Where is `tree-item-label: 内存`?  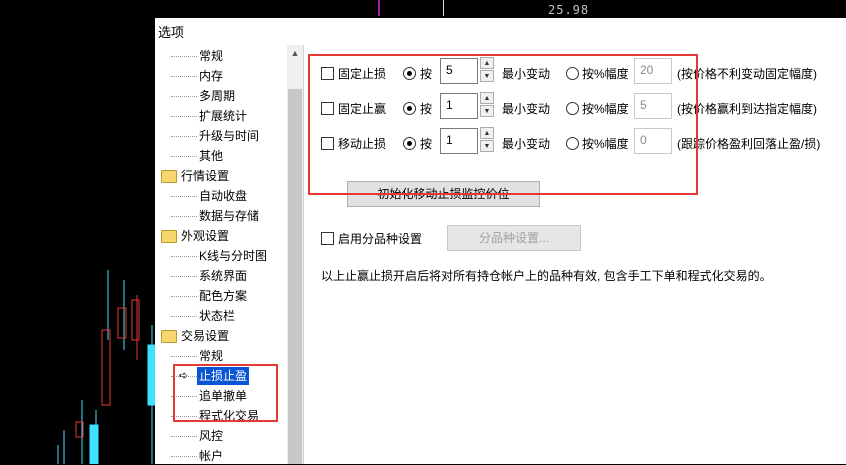
tree-item-label: 内存 is located at coordinates (211, 76).